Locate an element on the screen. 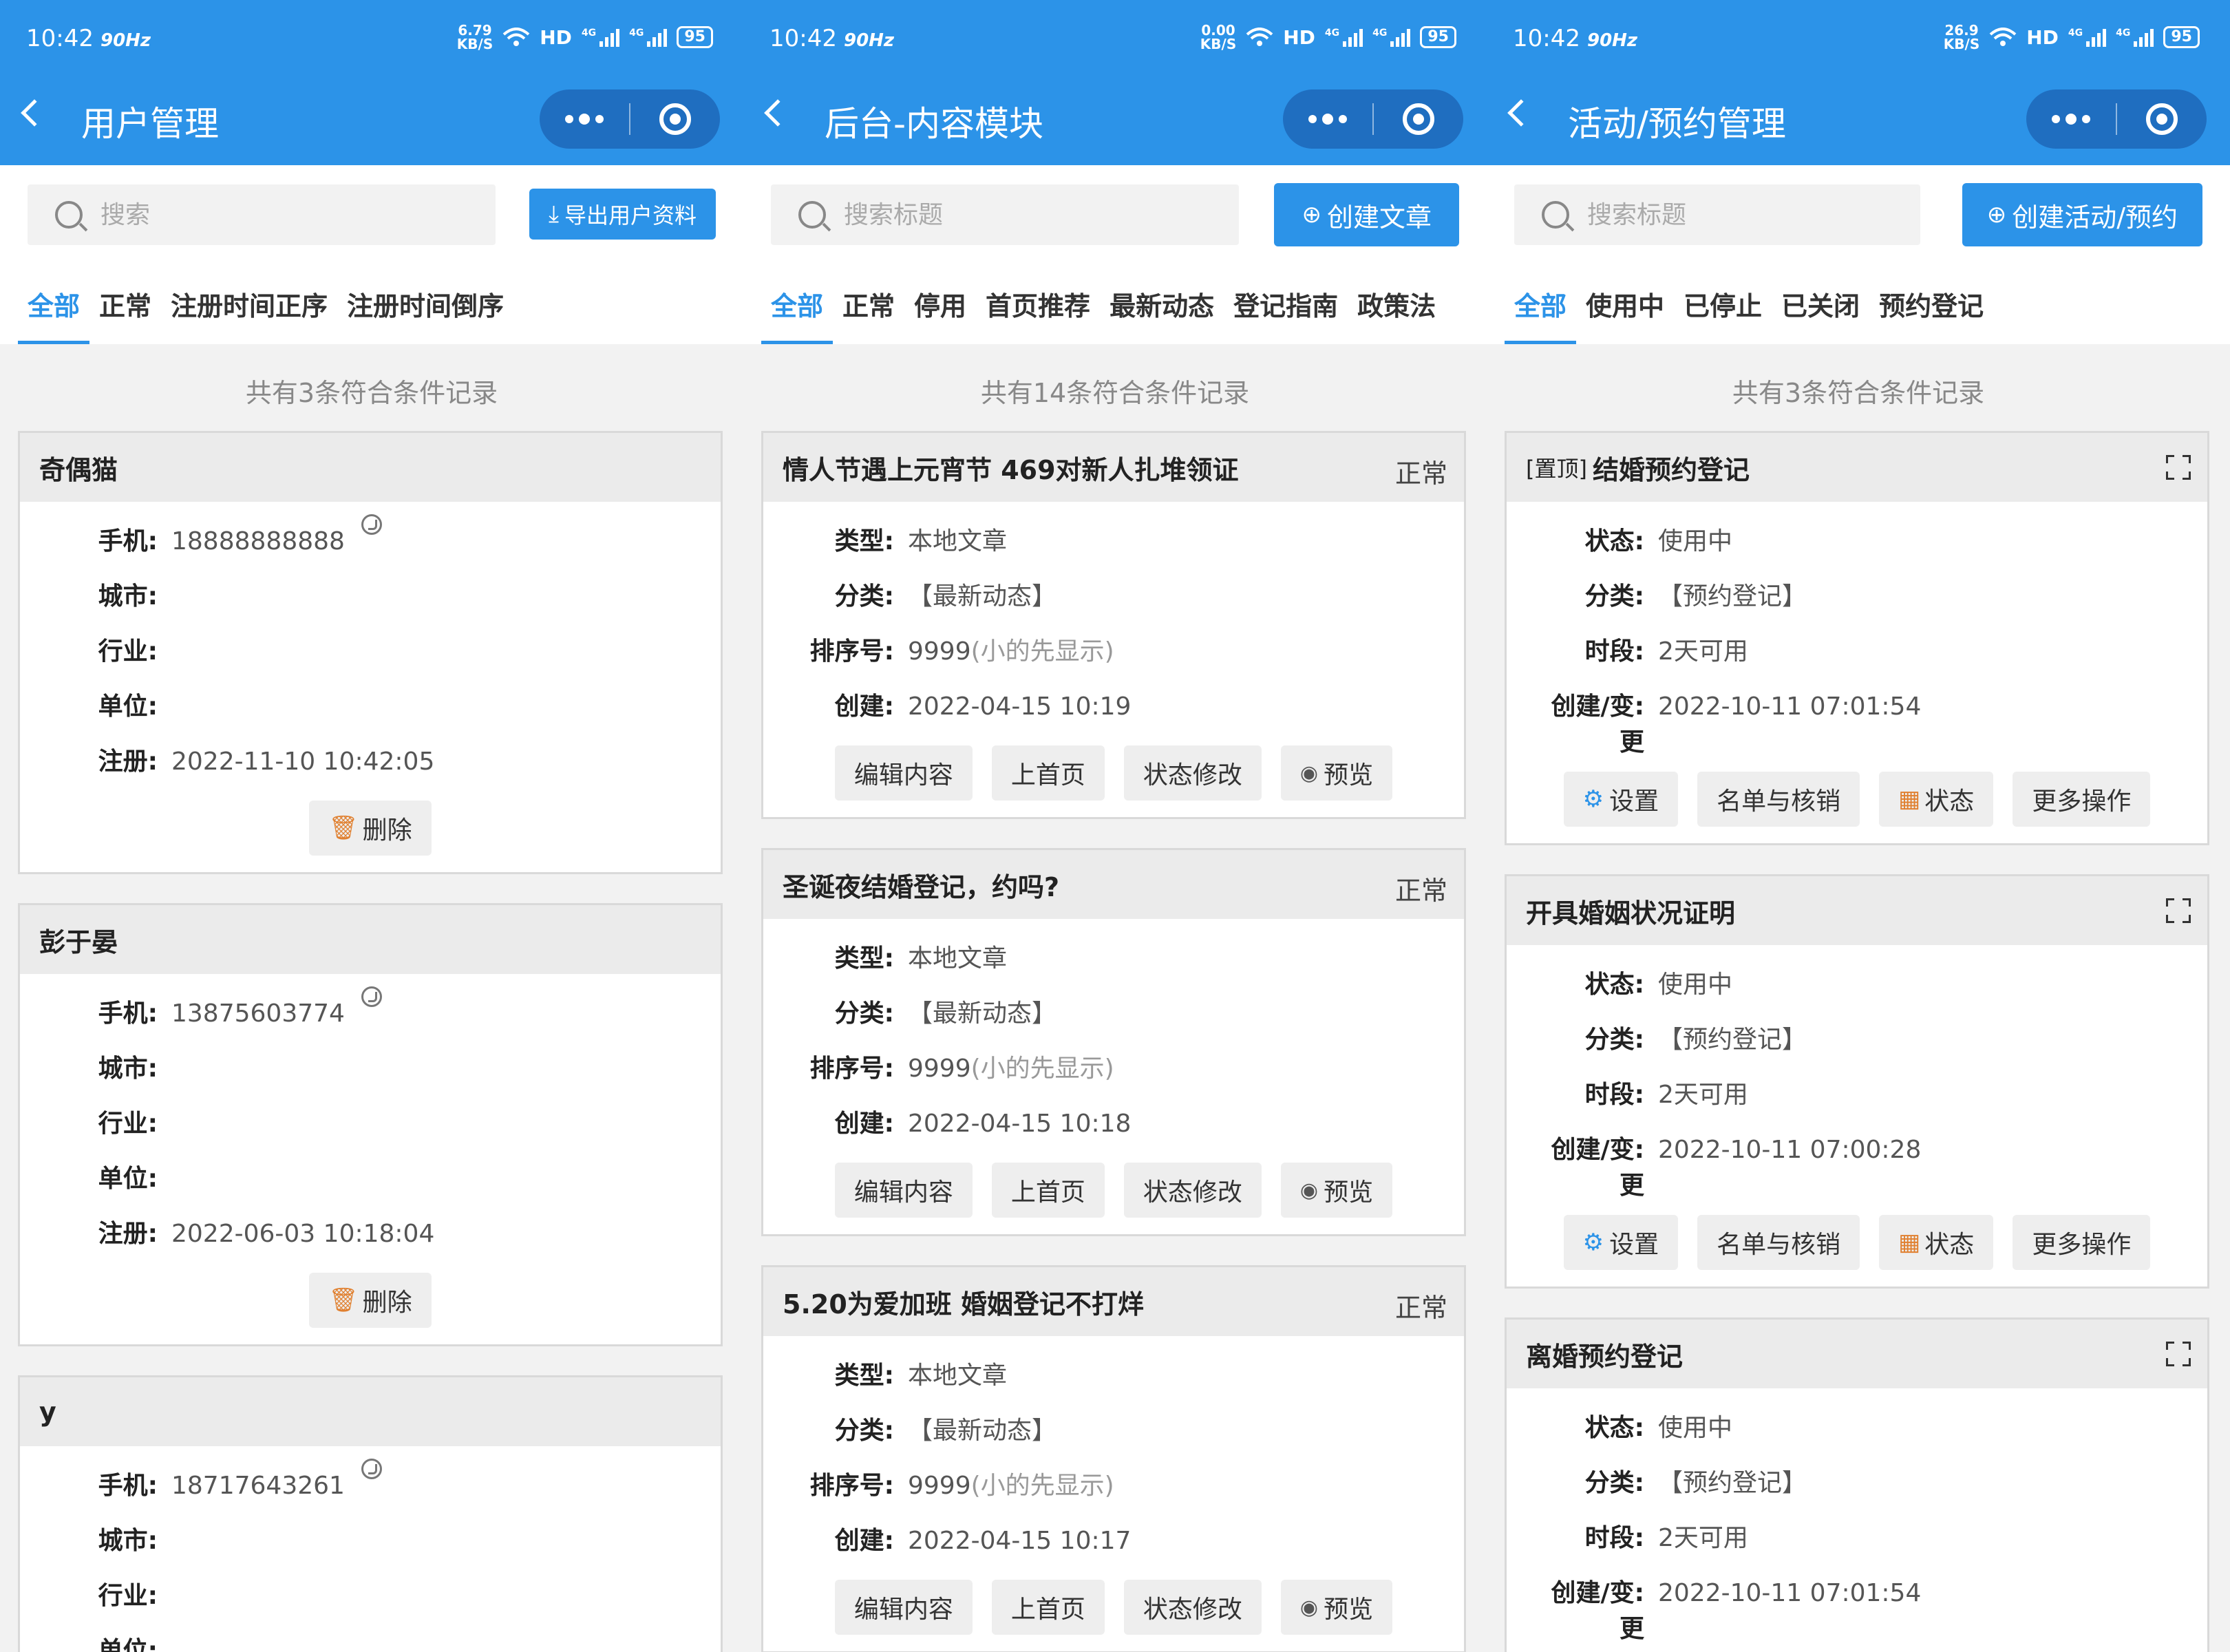 This screenshot has height=1652, width=2230. user-name: y is located at coordinates (370, 1412).